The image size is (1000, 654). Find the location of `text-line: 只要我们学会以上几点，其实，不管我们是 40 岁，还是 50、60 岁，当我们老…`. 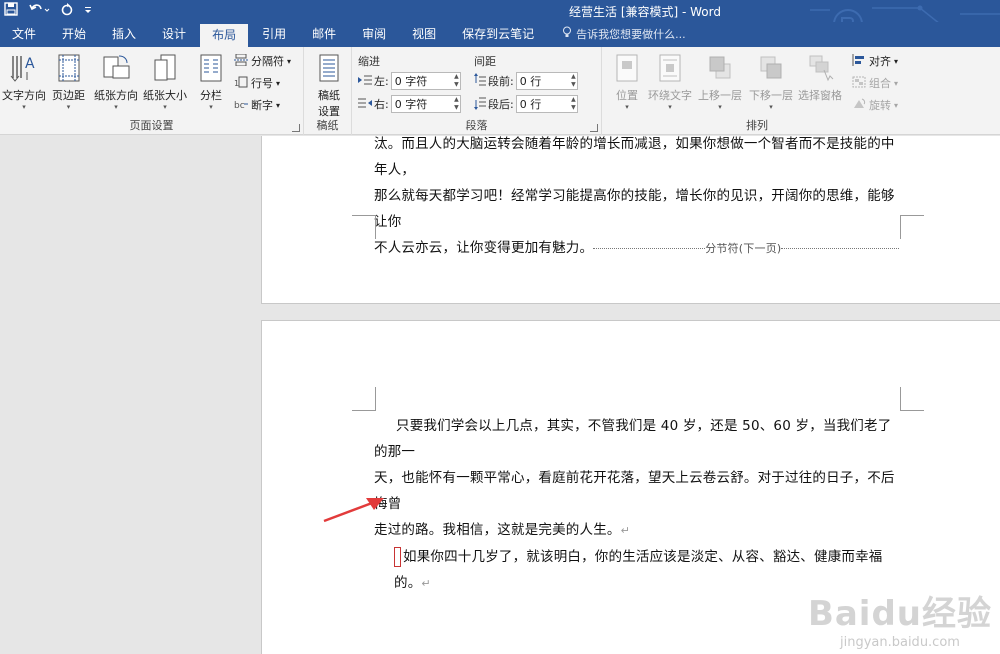

text-line: 只要我们学会以上几点，其实，不管我们是 40 岁，还是 50、60 岁，当我们老… is located at coordinates (633, 439).